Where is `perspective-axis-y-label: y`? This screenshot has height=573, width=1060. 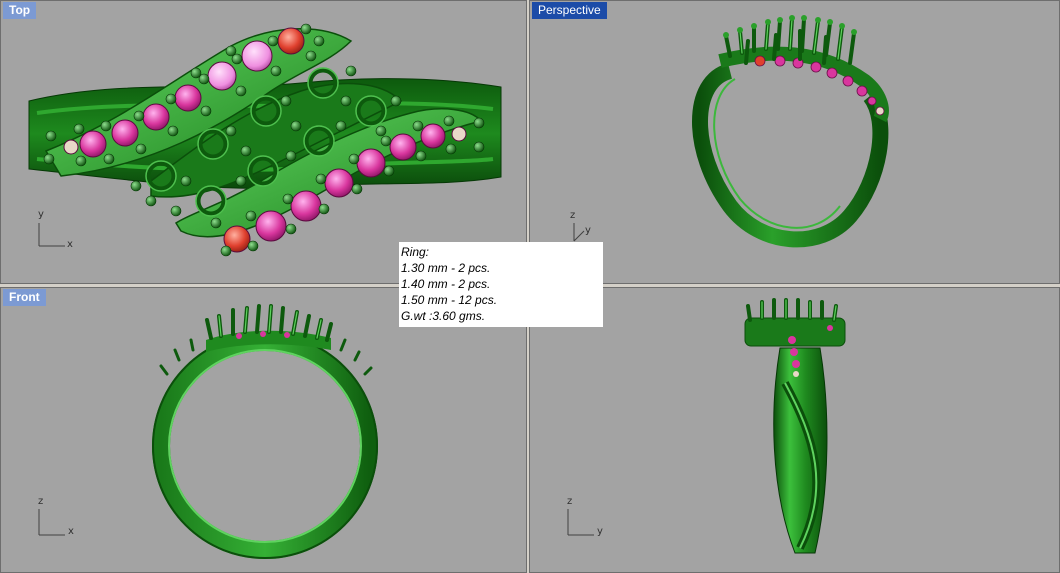 perspective-axis-y-label: y is located at coordinates (588, 230).